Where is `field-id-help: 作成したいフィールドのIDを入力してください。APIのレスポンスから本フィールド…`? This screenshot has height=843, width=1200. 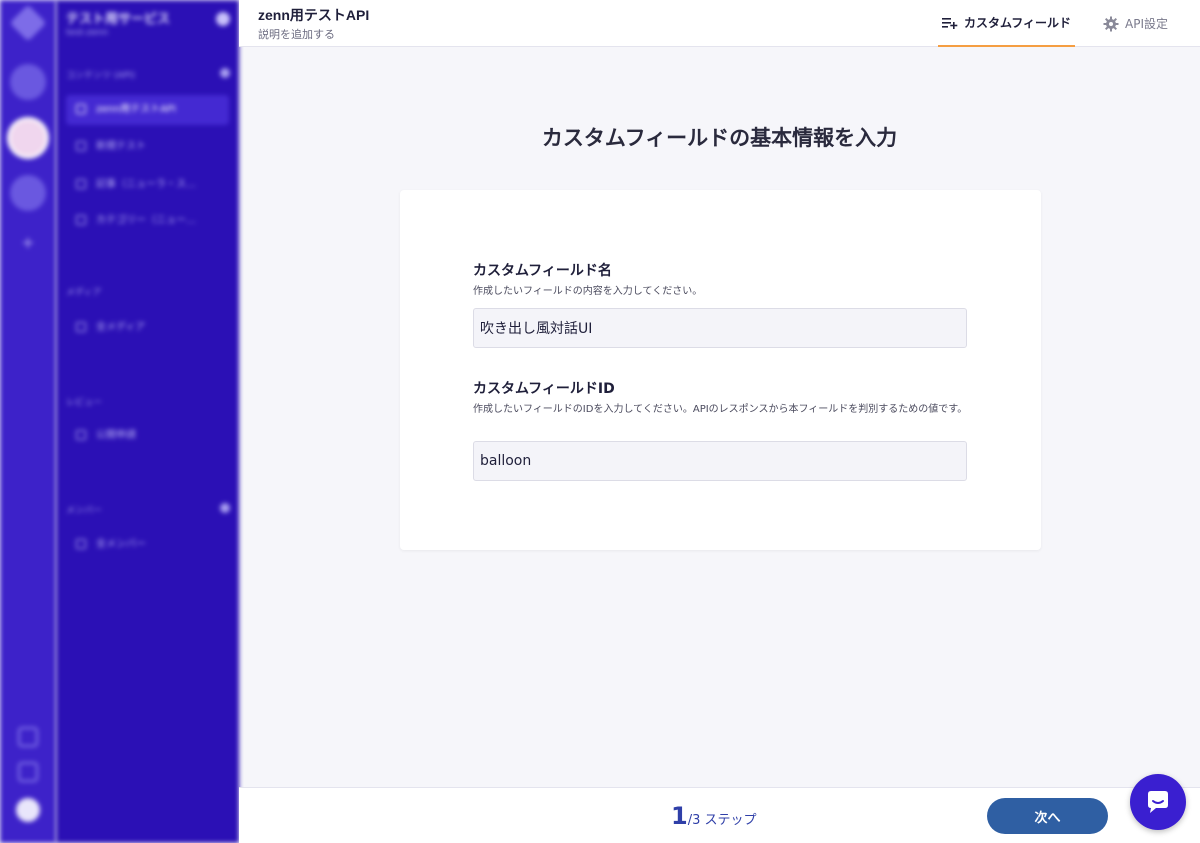
field-id-help: 作成したいフィールドのIDを入力してください。APIのレスポンスから本フィールド… is located at coordinates (720, 409).